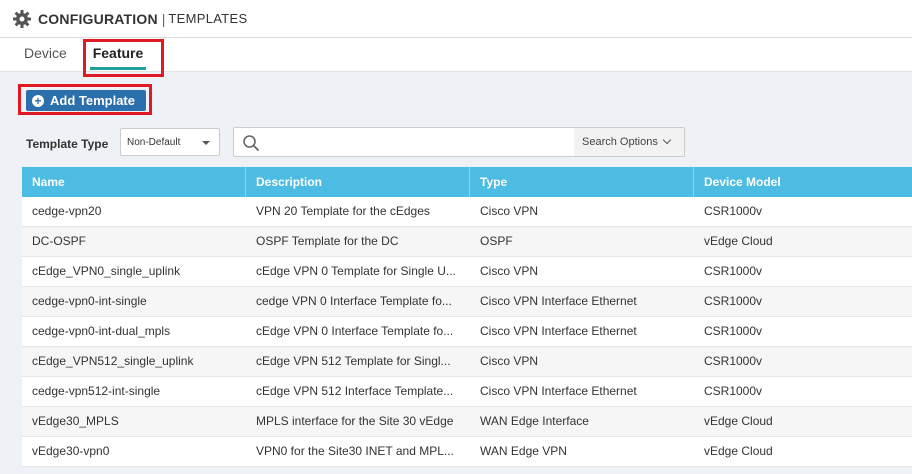 The image size is (912, 474). I want to click on cell-name: cEdge_VPN0_single_uplink, so click(106, 271).